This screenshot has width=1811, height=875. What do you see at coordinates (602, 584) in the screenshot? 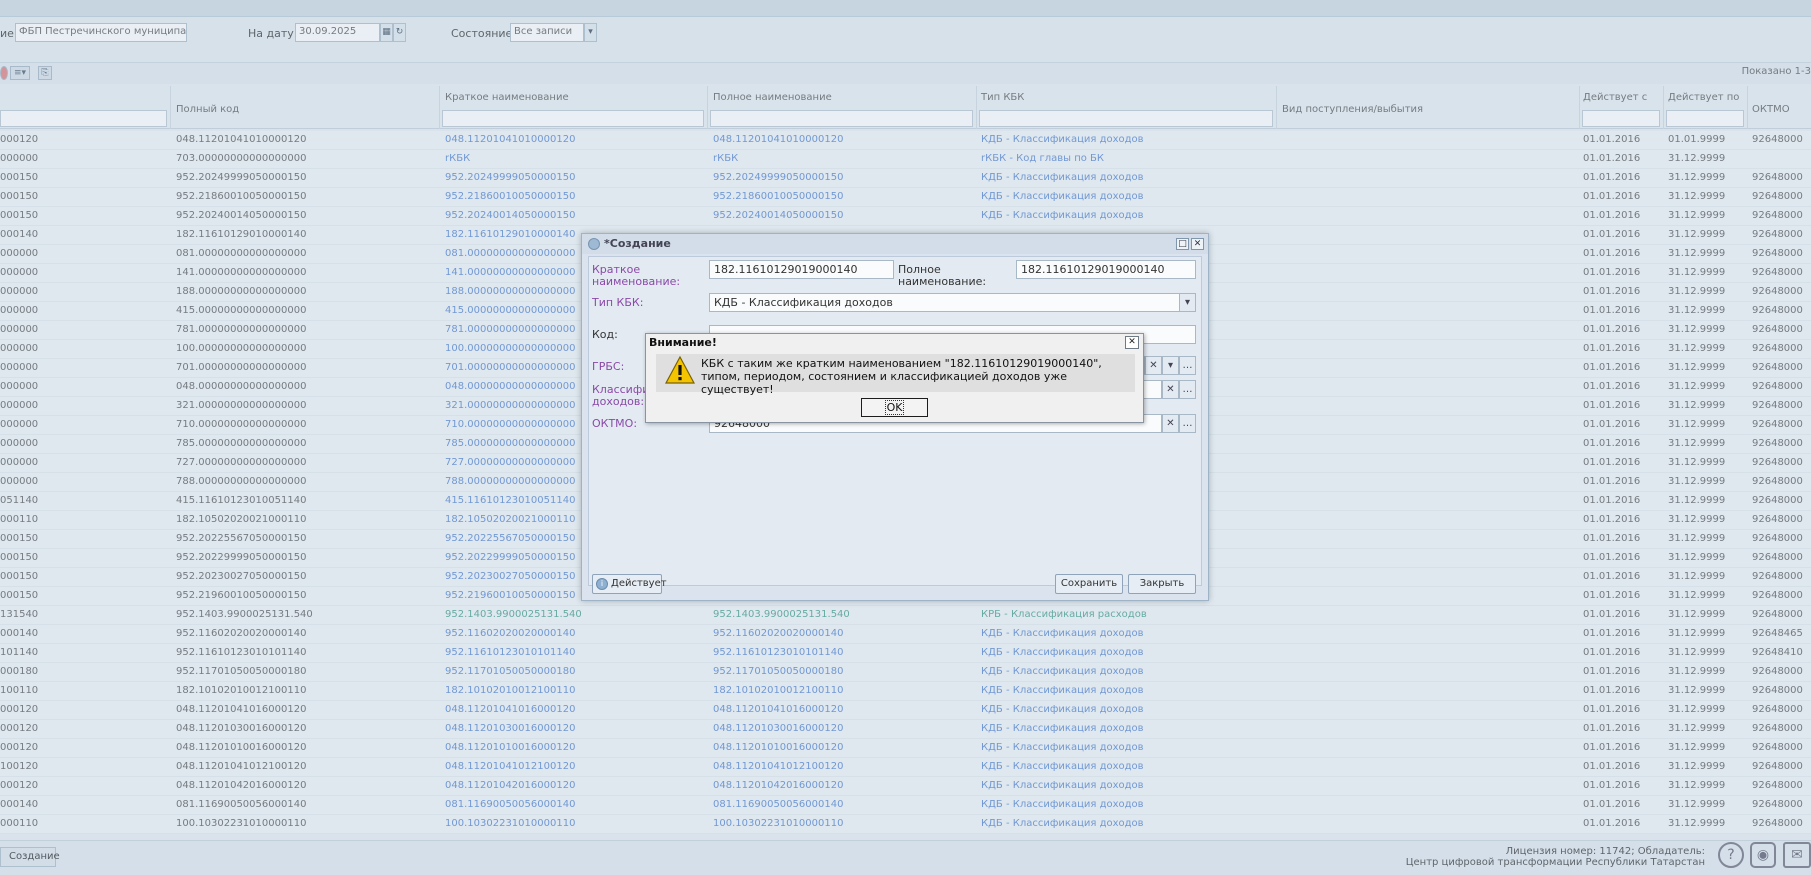
I see `info-icon: i` at bounding box center [602, 584].